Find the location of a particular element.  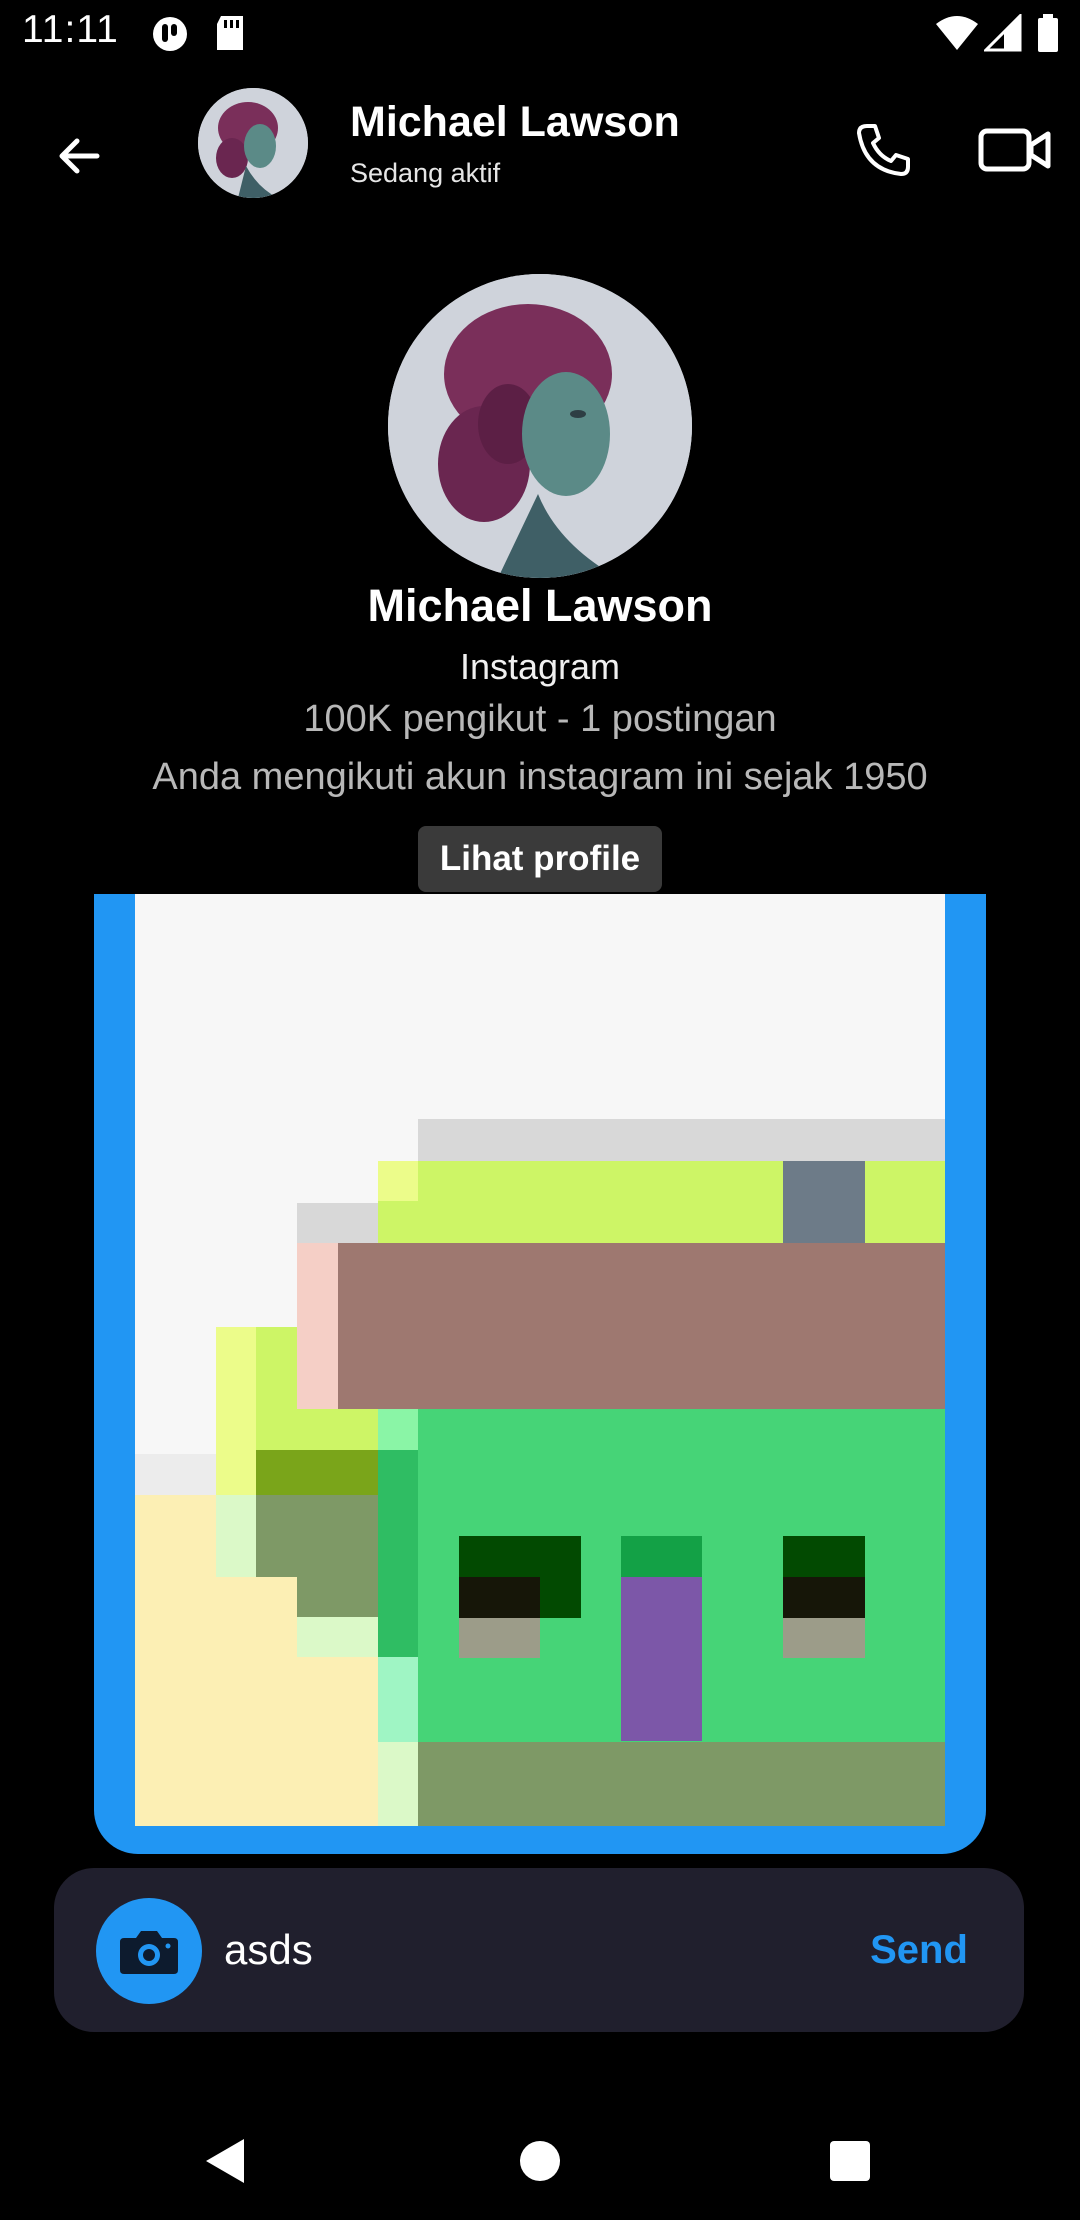

camera-button is located at coordinates (149, 1951).